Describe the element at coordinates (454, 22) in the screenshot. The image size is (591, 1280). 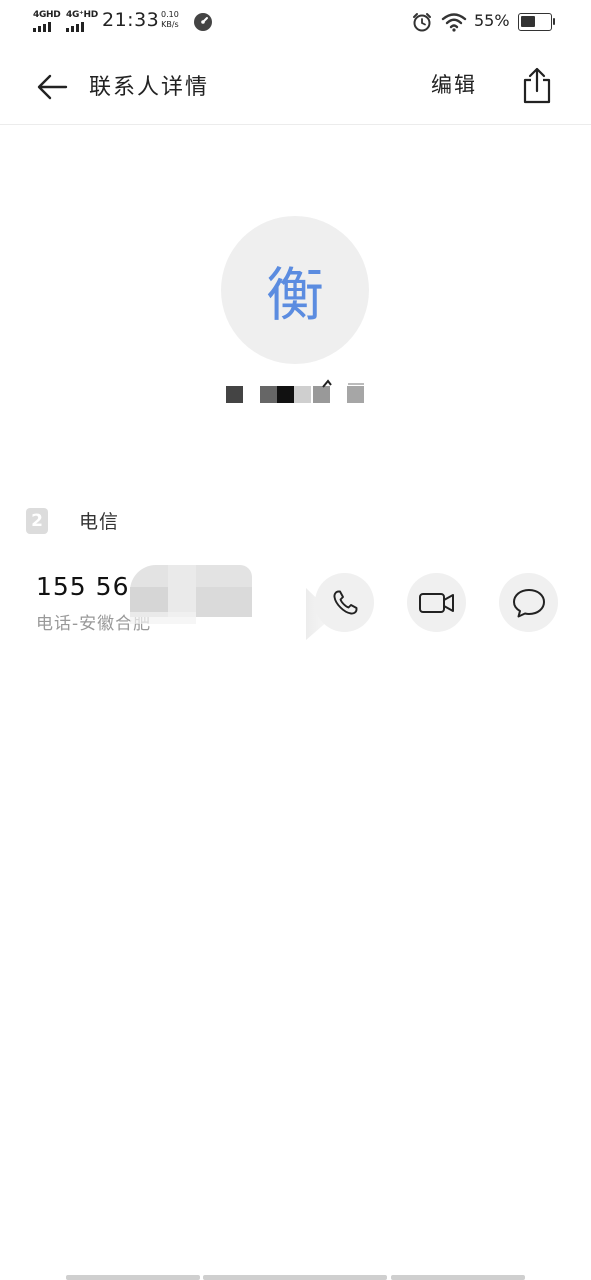
I see `wifi-icon` at that location.